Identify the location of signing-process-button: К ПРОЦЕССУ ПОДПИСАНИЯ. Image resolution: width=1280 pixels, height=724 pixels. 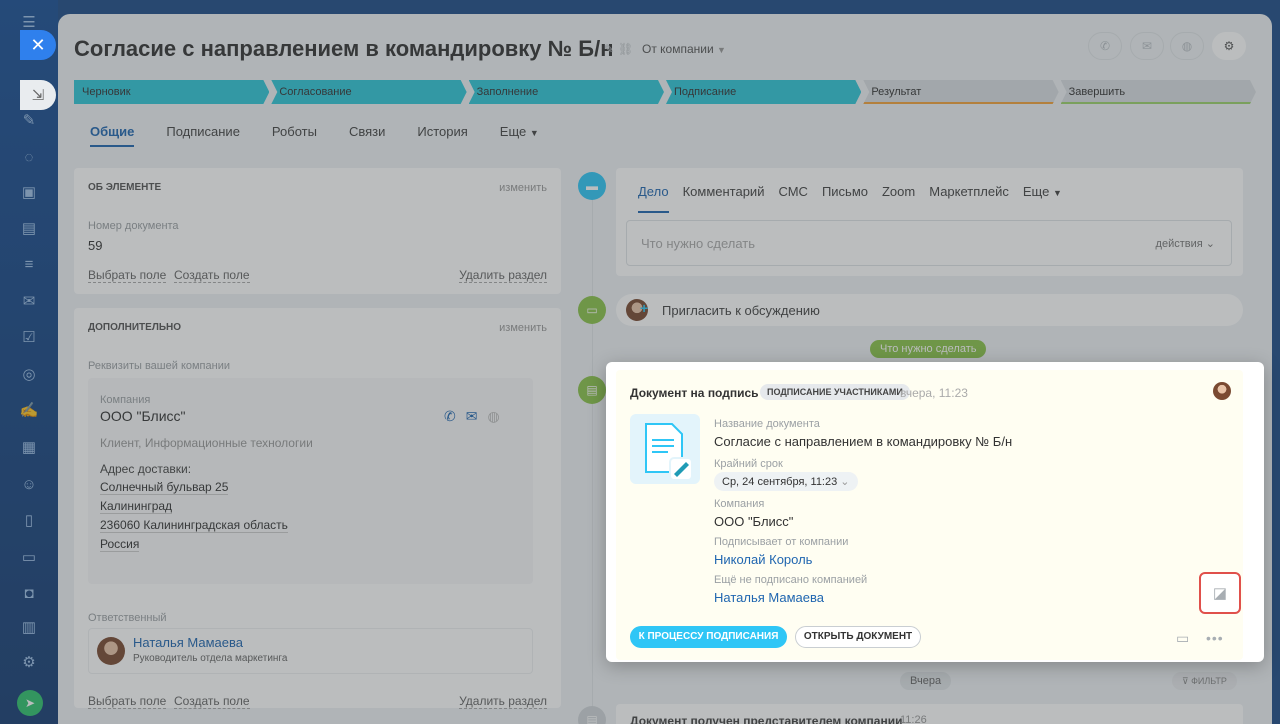
(708, 637).